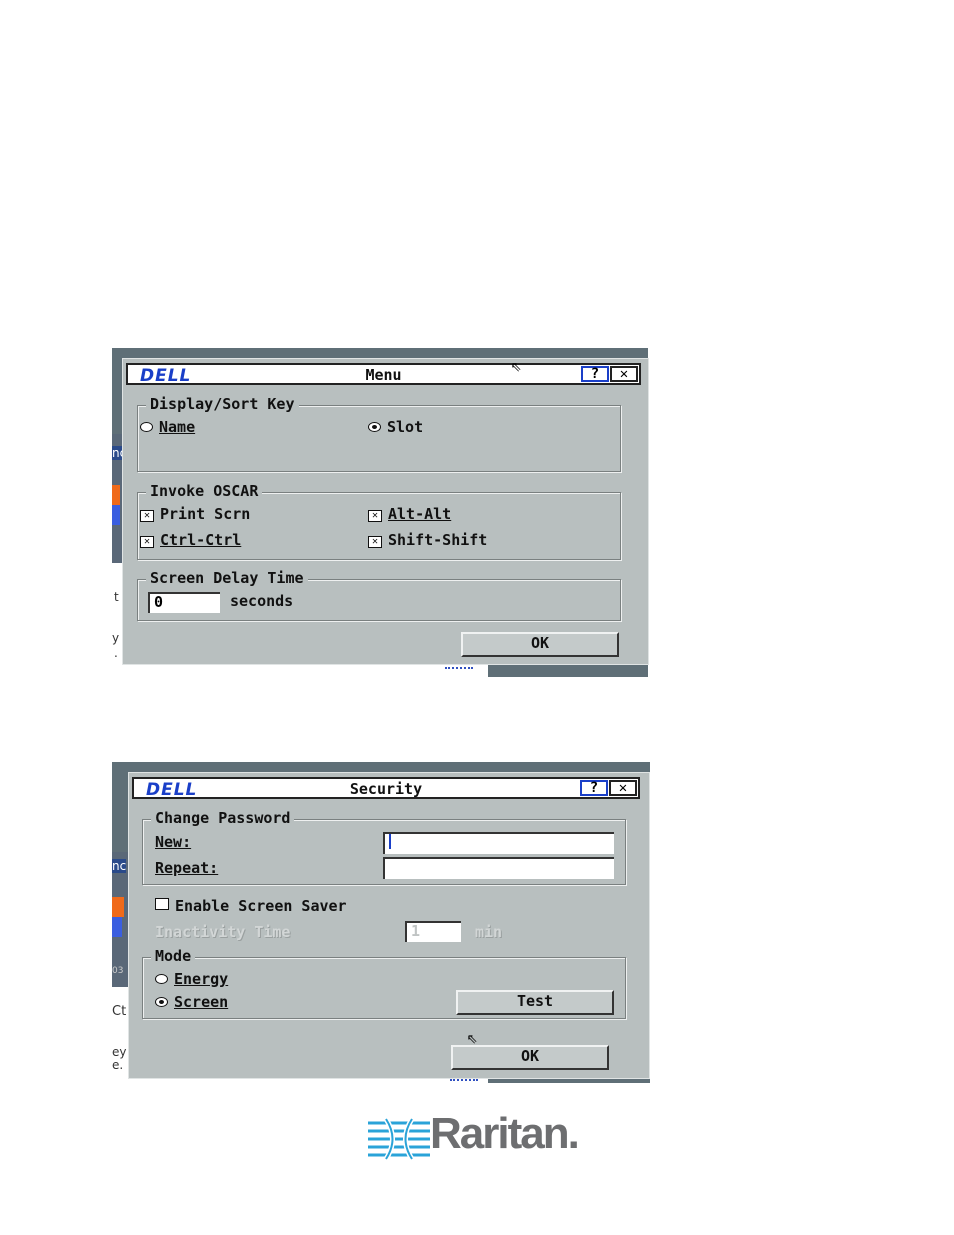 The width and height of the screenshot is (954, 1235). I want to click on checkbox-alt-alt: ✕ Alt-Alt, so click(409, 514).